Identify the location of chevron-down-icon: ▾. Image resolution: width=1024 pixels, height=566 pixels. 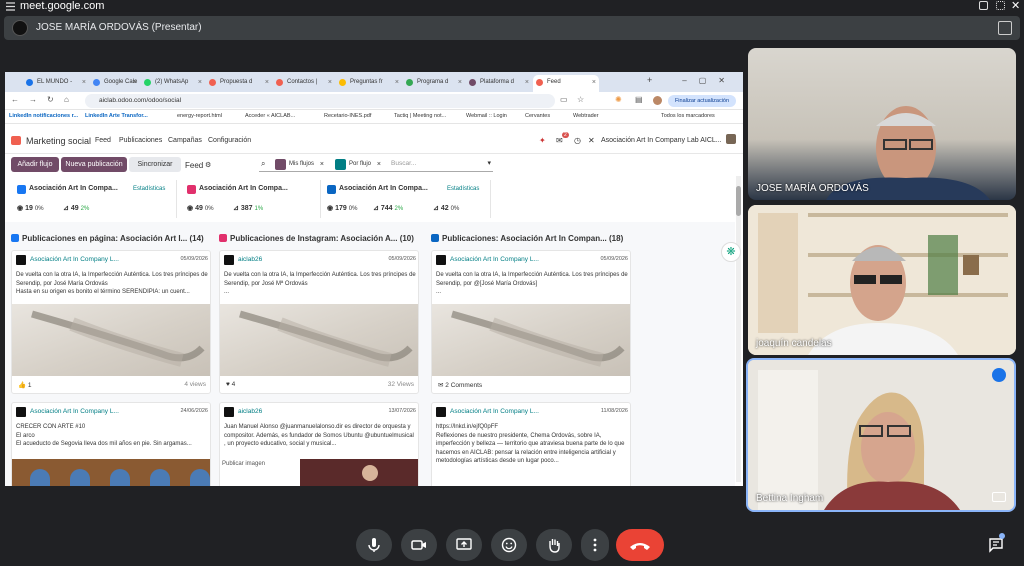
(489, 163).